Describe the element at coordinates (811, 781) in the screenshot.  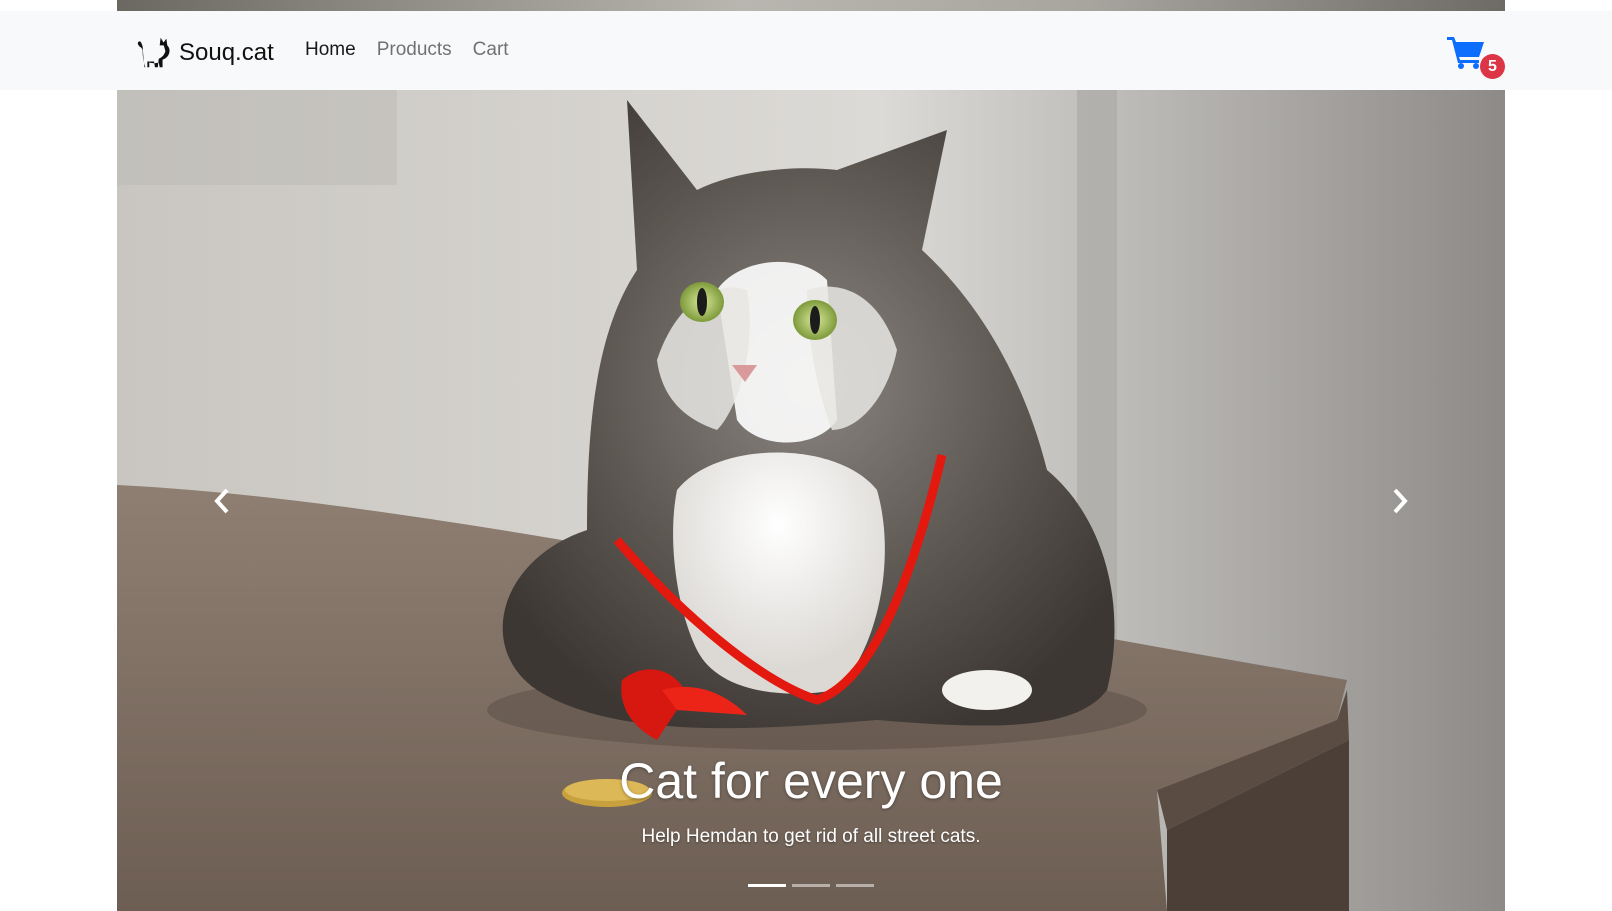
I see `carousel-caption-title: Cat for every one` at that location.